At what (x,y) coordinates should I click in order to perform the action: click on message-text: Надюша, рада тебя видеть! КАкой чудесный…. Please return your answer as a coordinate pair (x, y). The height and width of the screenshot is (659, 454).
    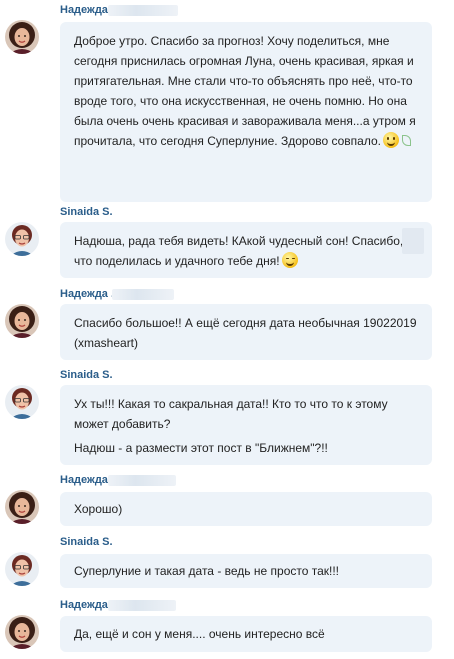
    Looking at the image, I should click on (239, 251).